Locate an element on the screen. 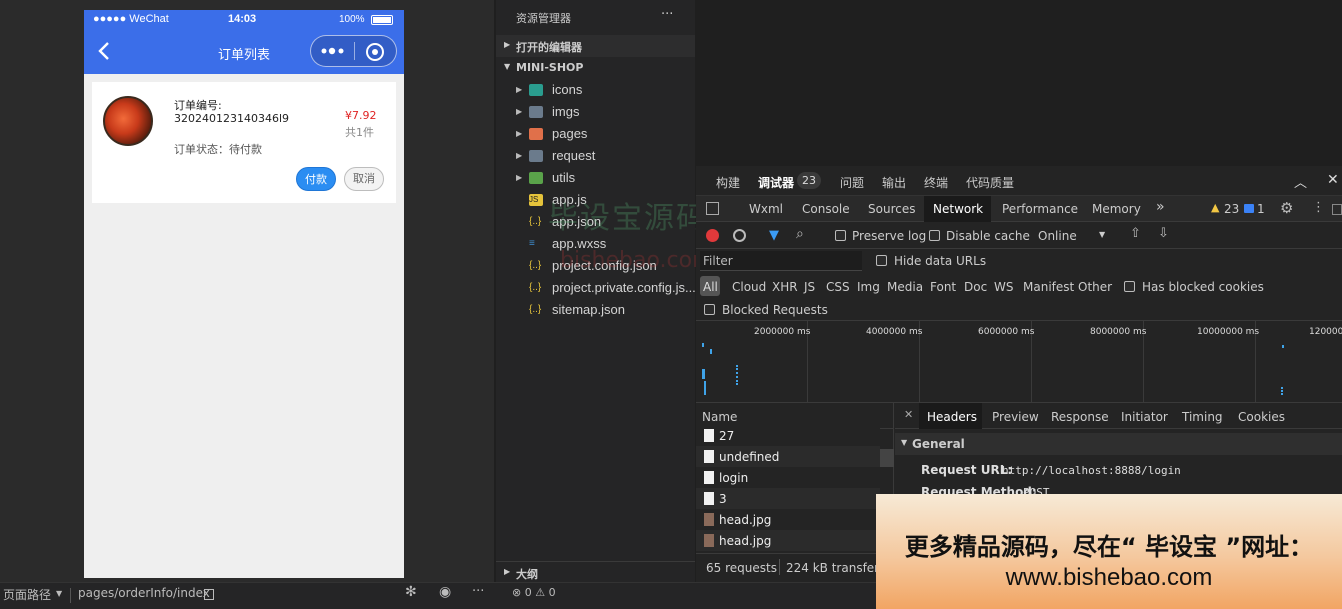  inspect-element-icon is located at coordinates (712, 208).